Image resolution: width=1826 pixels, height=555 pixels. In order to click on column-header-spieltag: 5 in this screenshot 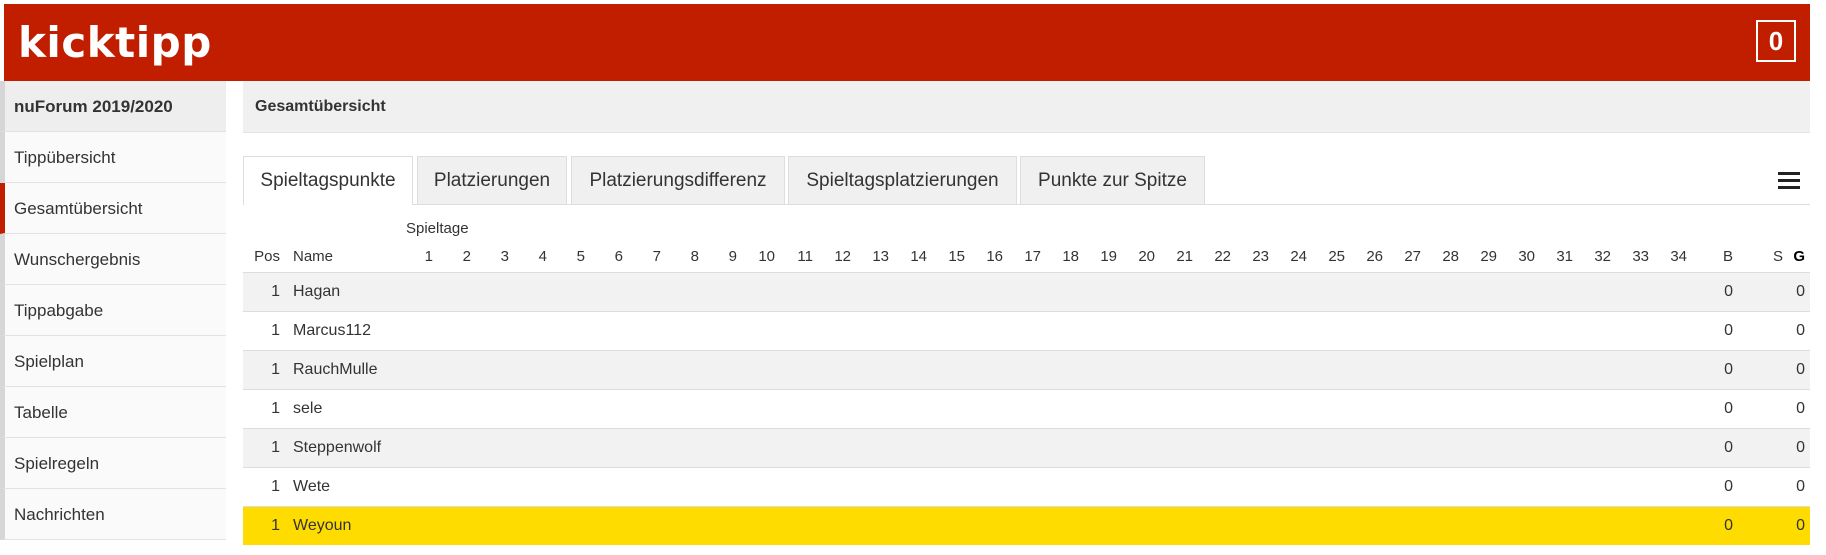, I will do `click(570, 256)`.